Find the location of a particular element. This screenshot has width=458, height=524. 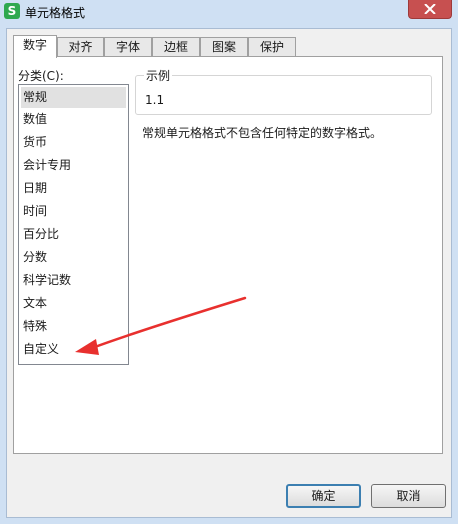

sample-value: 1.1 is located at coordinates (155, 100).